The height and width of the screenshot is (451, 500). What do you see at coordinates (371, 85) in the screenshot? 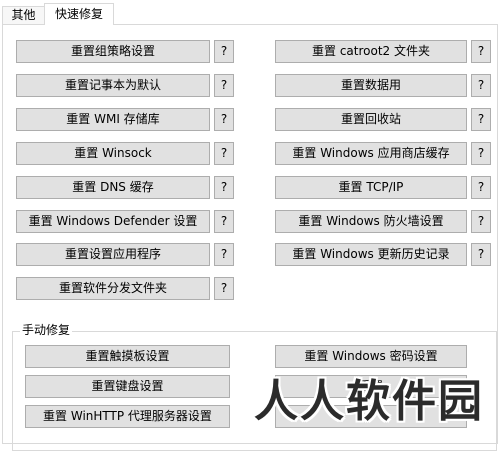
I see `reset-data-usage-button: 重置数据用` at bounding box center [371, 85].